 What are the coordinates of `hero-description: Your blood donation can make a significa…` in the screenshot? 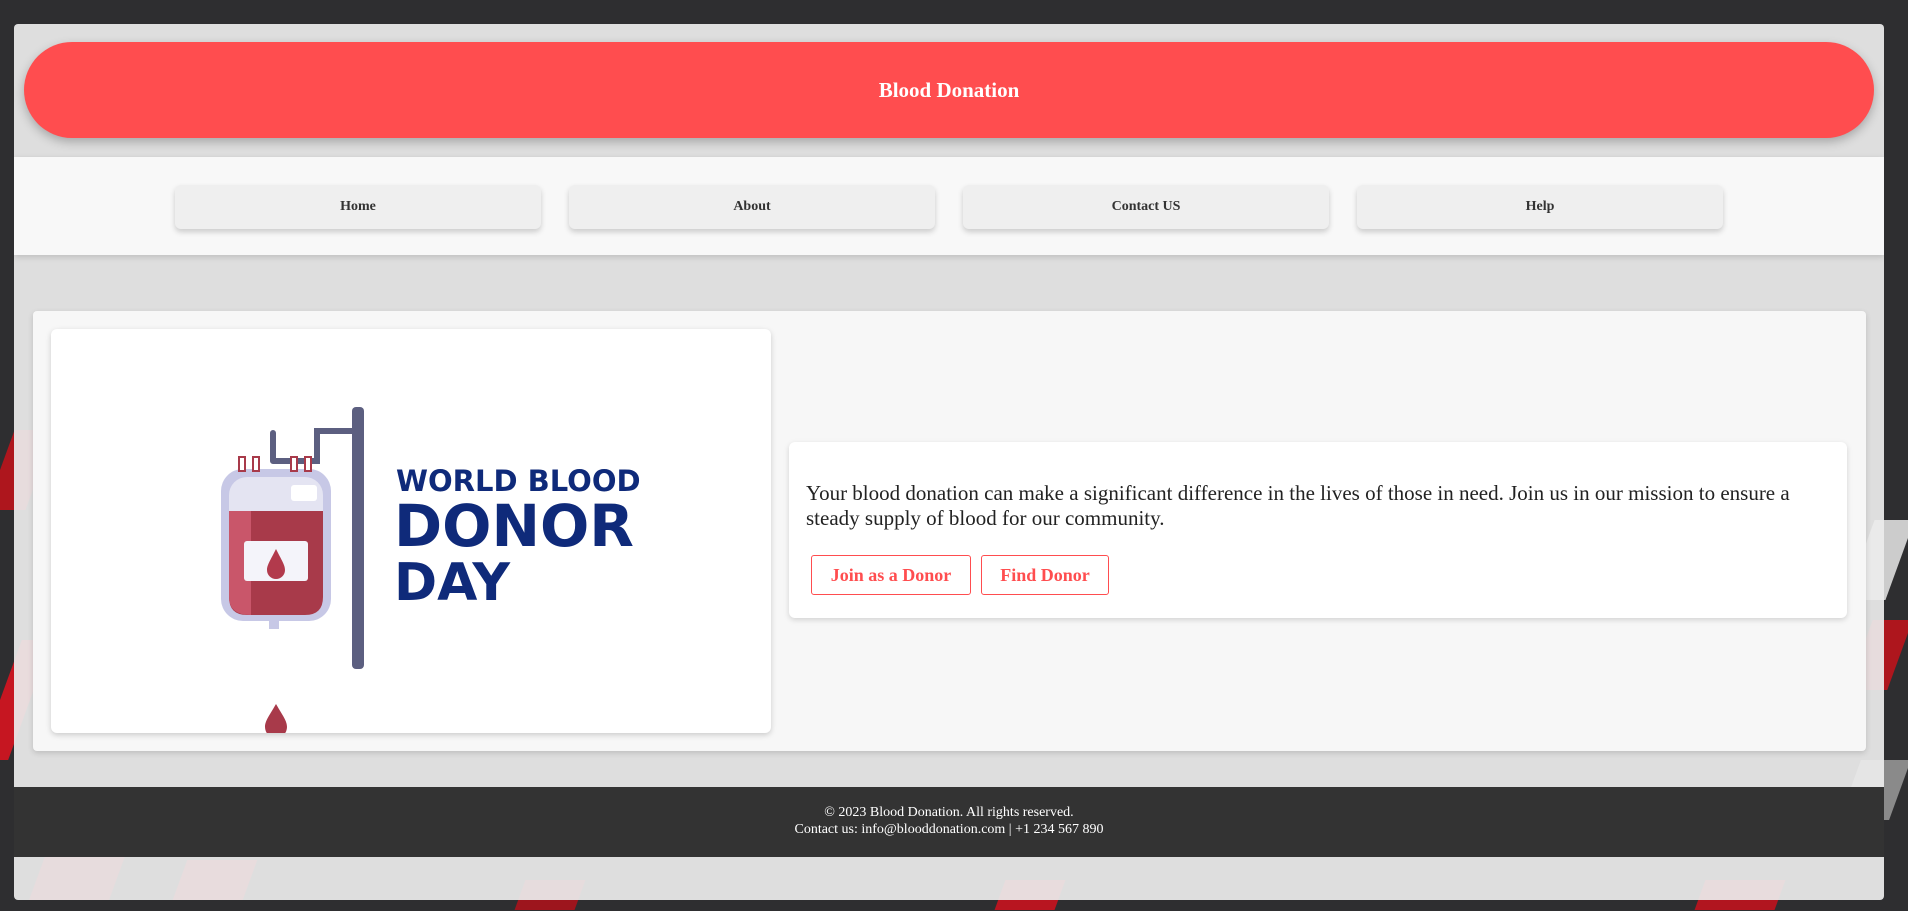 It's located at (1298, 505).